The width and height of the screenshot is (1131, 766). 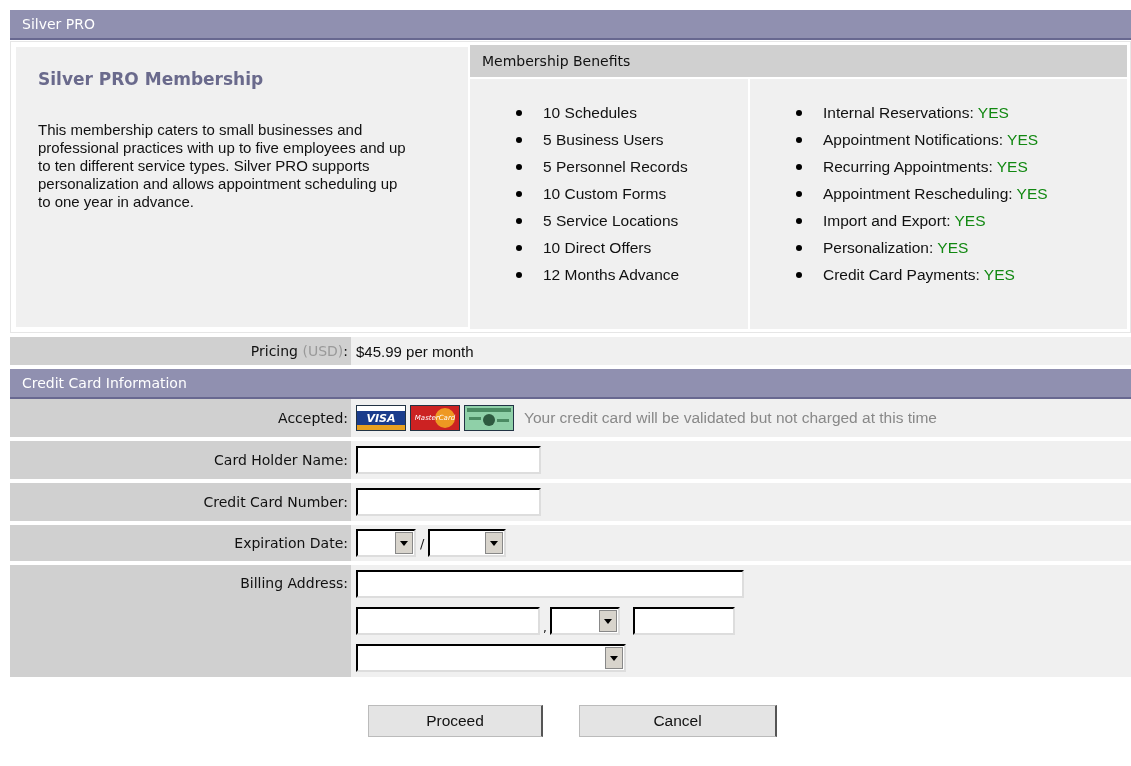 I want to click on field-label: Accepted:, so click(x=313, y=418).